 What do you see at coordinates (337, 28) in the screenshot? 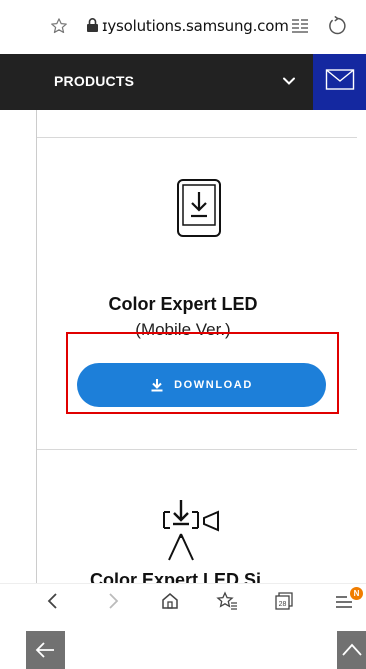
I see `reload-icon` at bounding box center [337, 28].